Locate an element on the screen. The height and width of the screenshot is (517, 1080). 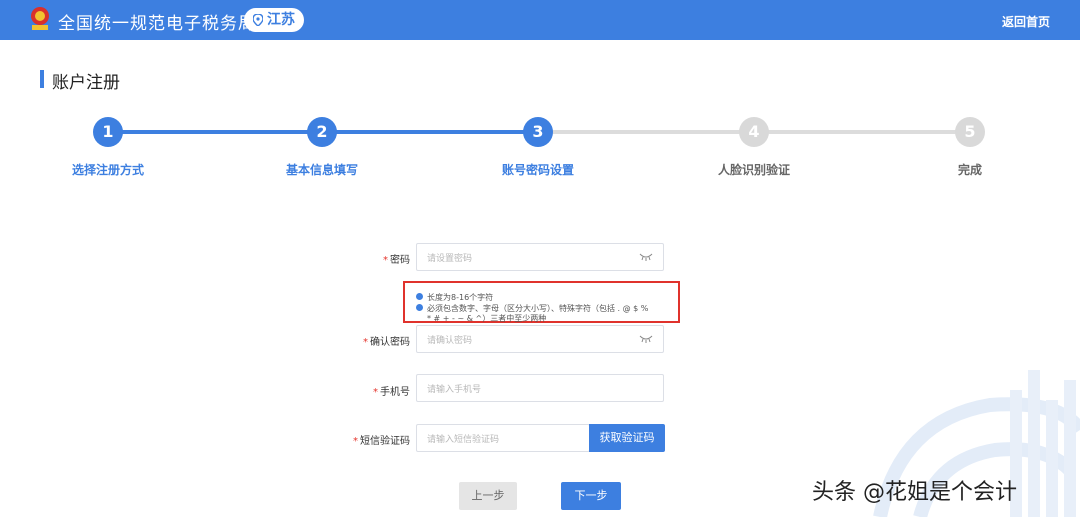
step-5-label: 完成 is located at coordinates (969, 170).